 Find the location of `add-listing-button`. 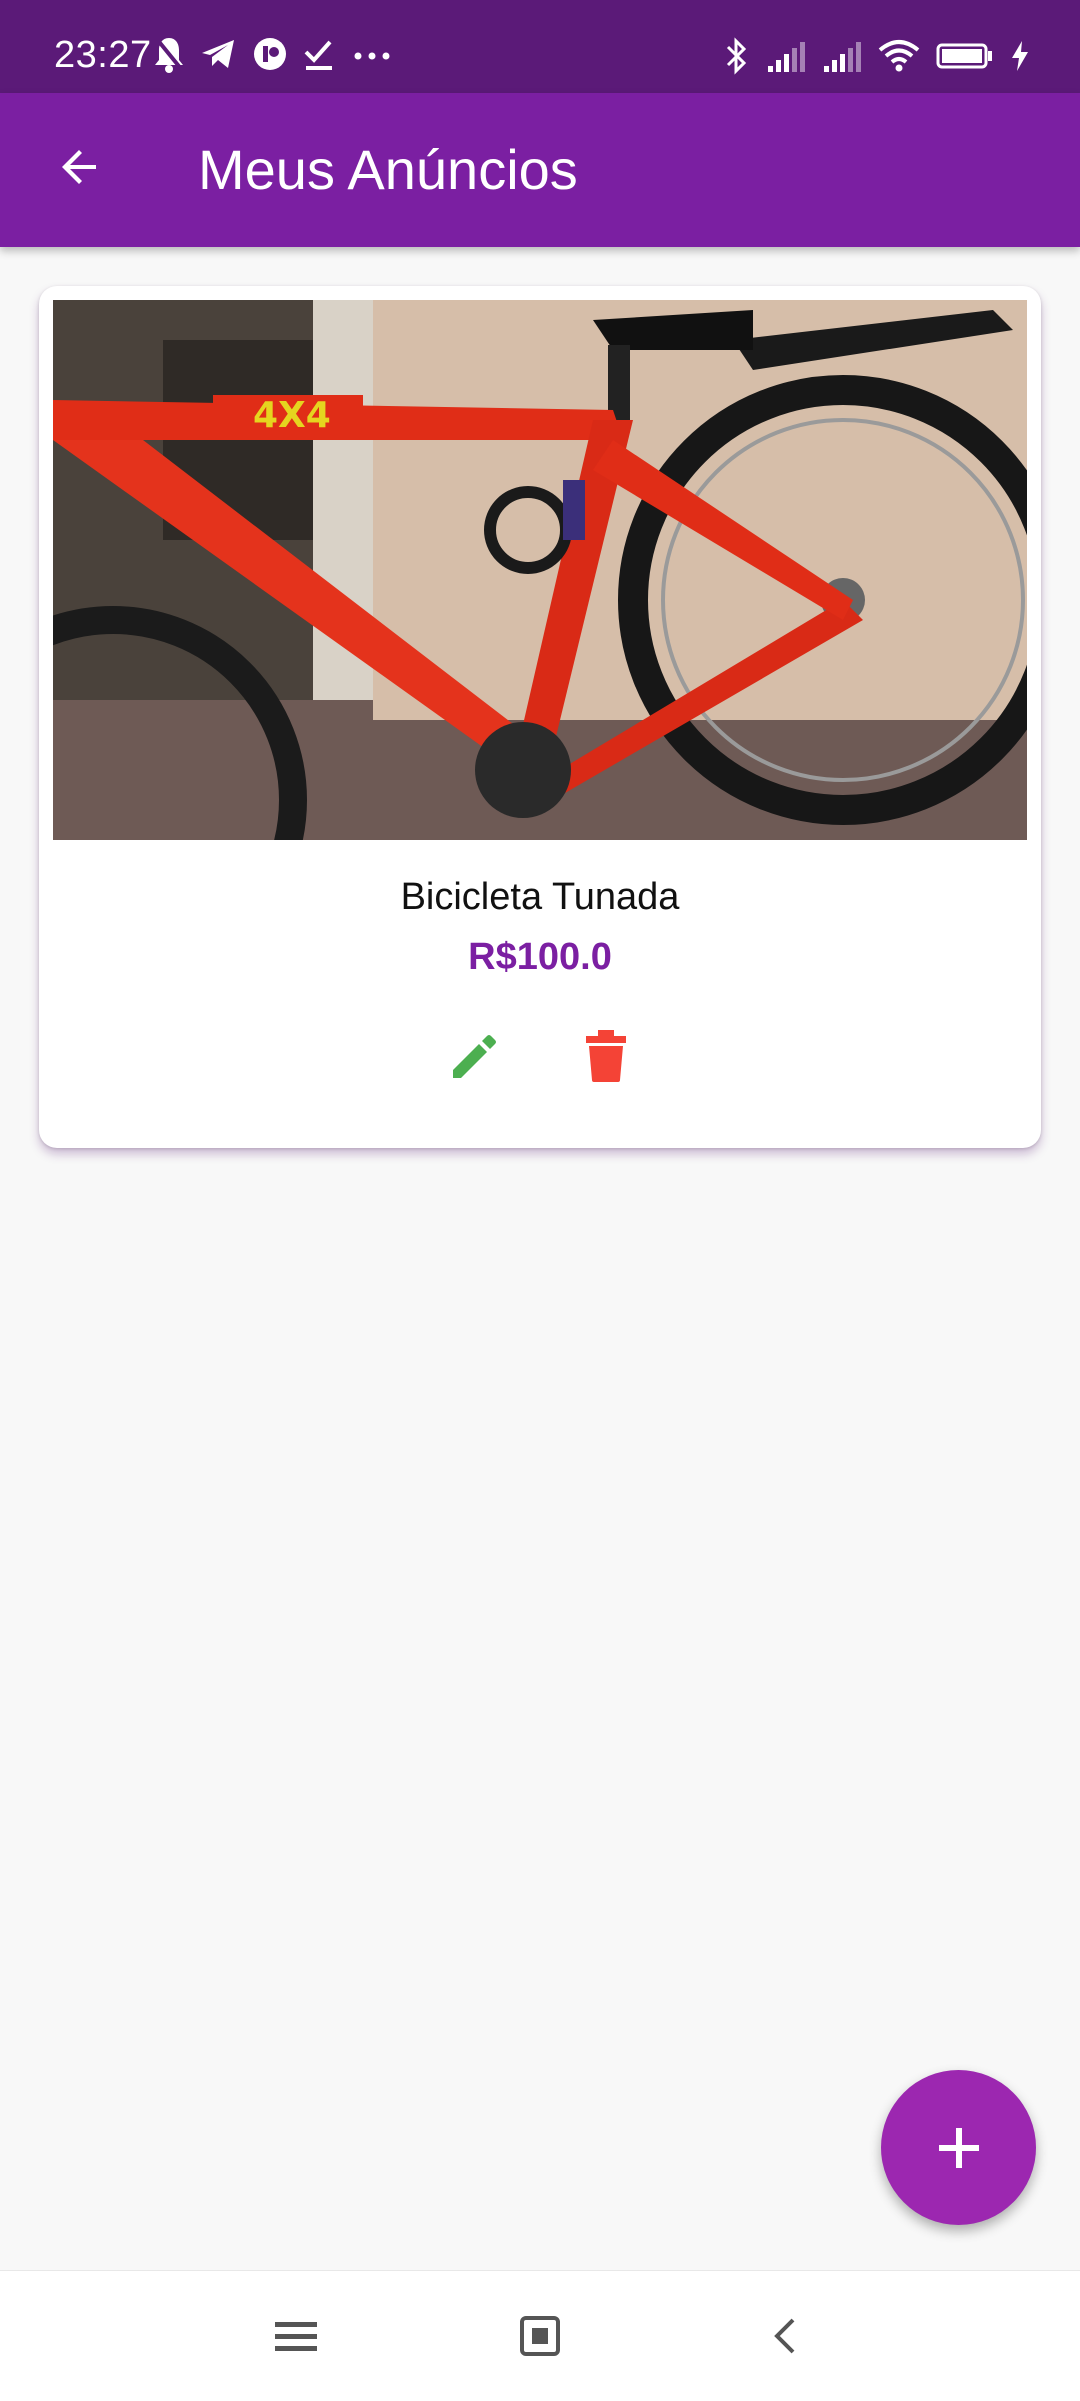

add-listing-button is located at coordinates (958, 2147).